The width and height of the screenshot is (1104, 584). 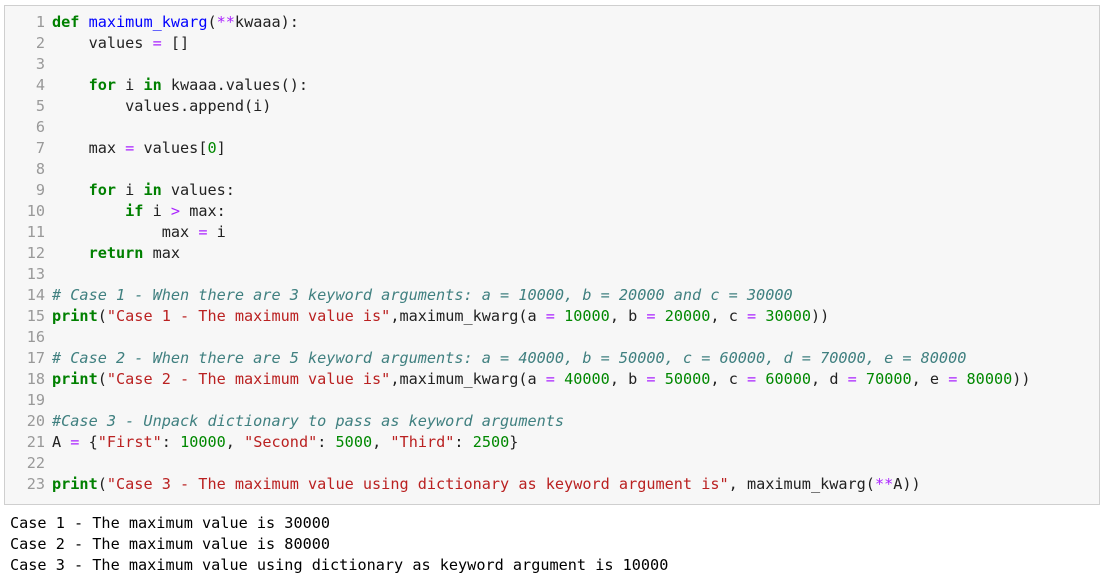 What do you see at coordinates (203, 211) in the screenshot?
I see `code-token: max:` at bounding box center [203, 211].